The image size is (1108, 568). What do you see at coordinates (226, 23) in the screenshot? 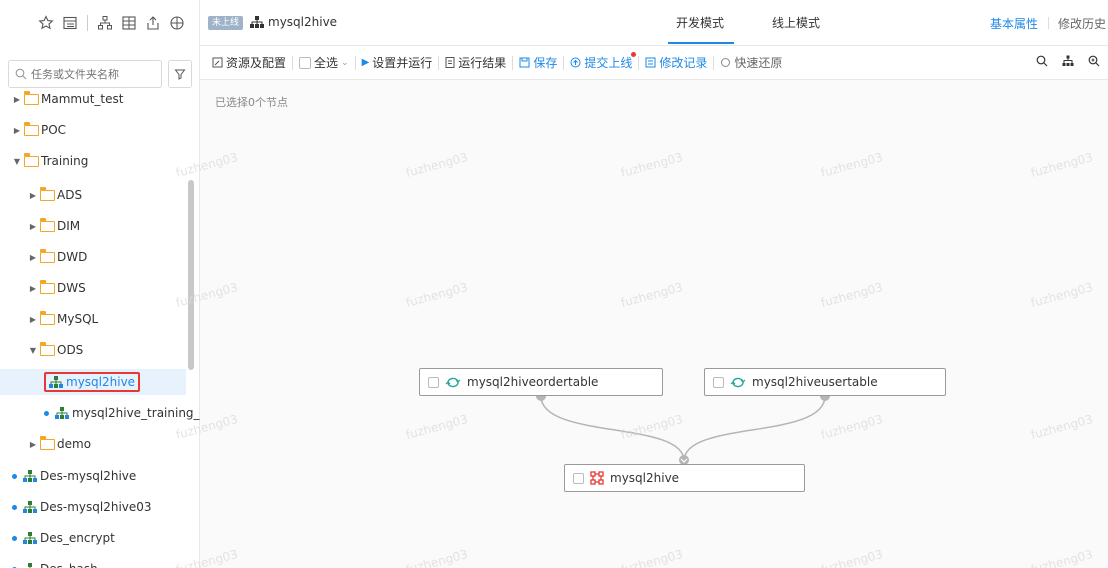
I see `status-badge: 未上线` at bounding box center [226, 23].